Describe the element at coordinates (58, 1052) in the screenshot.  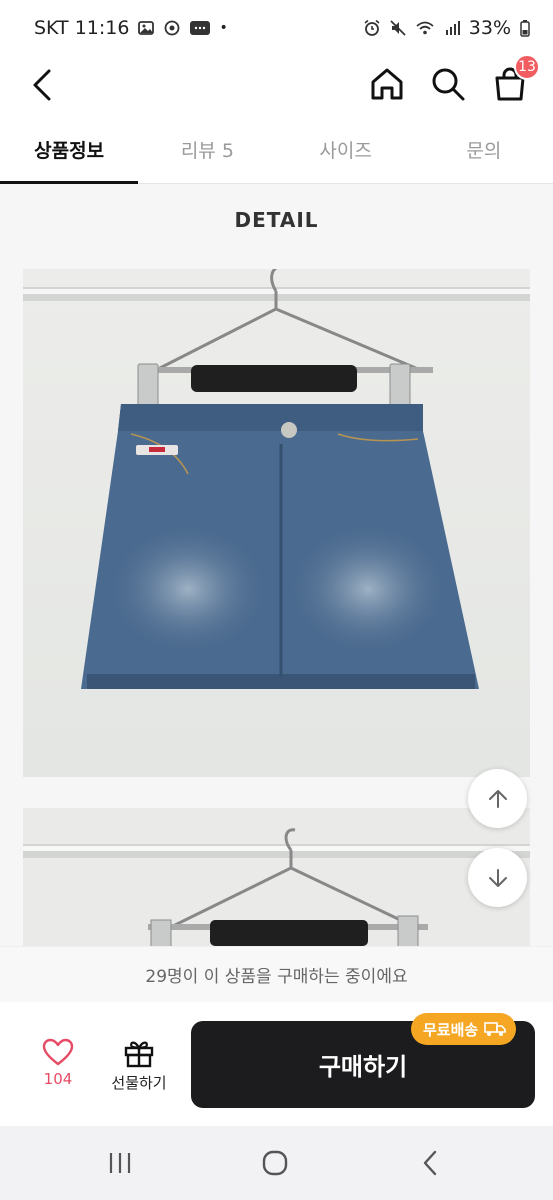
I see `heart-icon` at that location.